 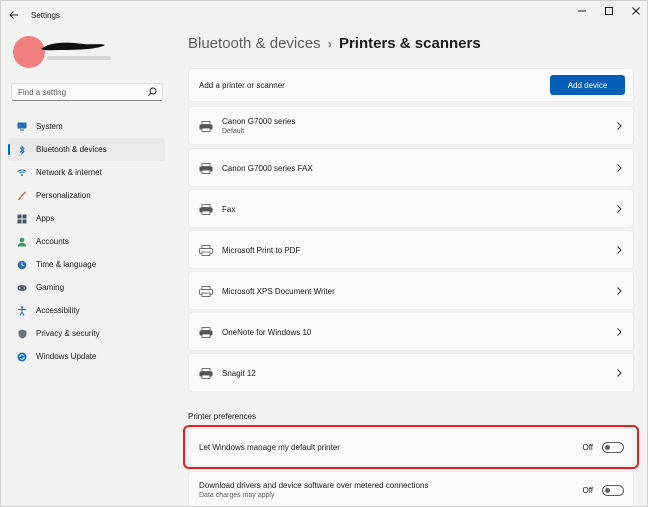 I want to click on system-icon, so click(x=22, y=127).